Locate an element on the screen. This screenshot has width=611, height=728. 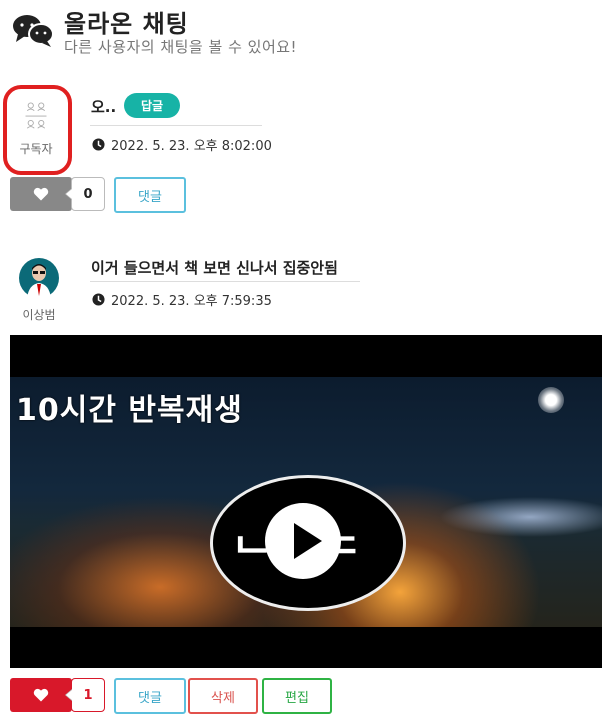
play-icon is located at coordinates (308, 541).